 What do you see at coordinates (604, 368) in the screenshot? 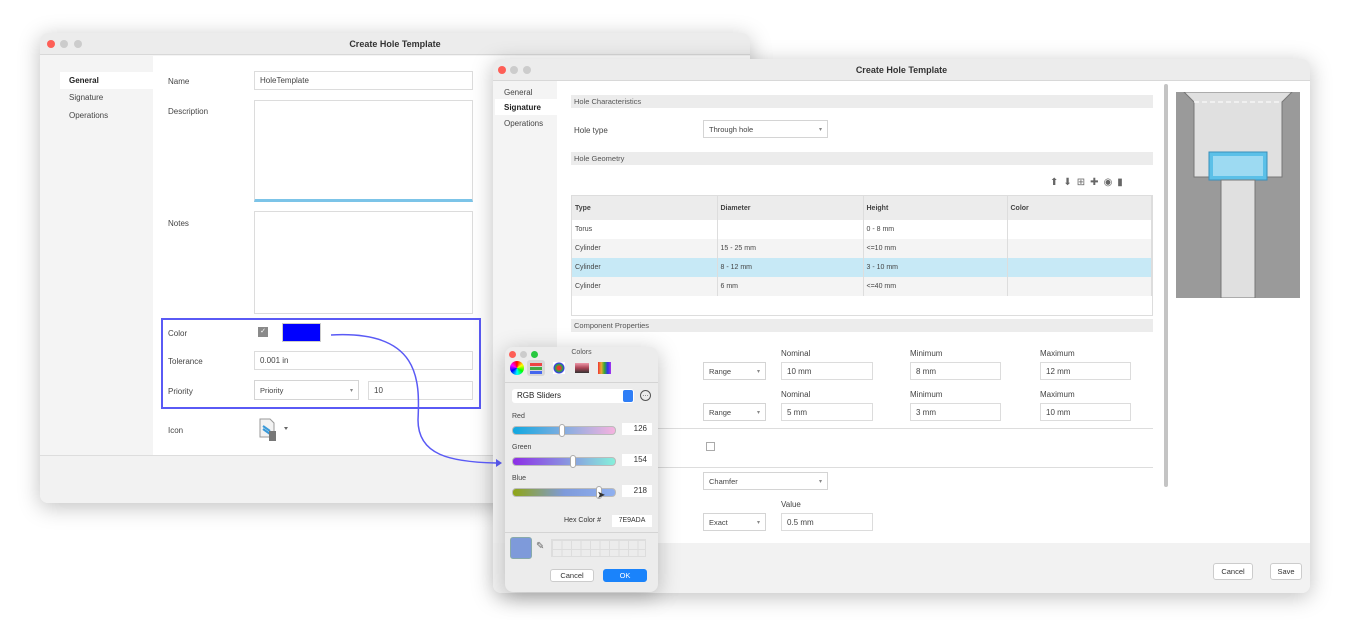
I see `pencils-icon` at bounding box center [604, 368].